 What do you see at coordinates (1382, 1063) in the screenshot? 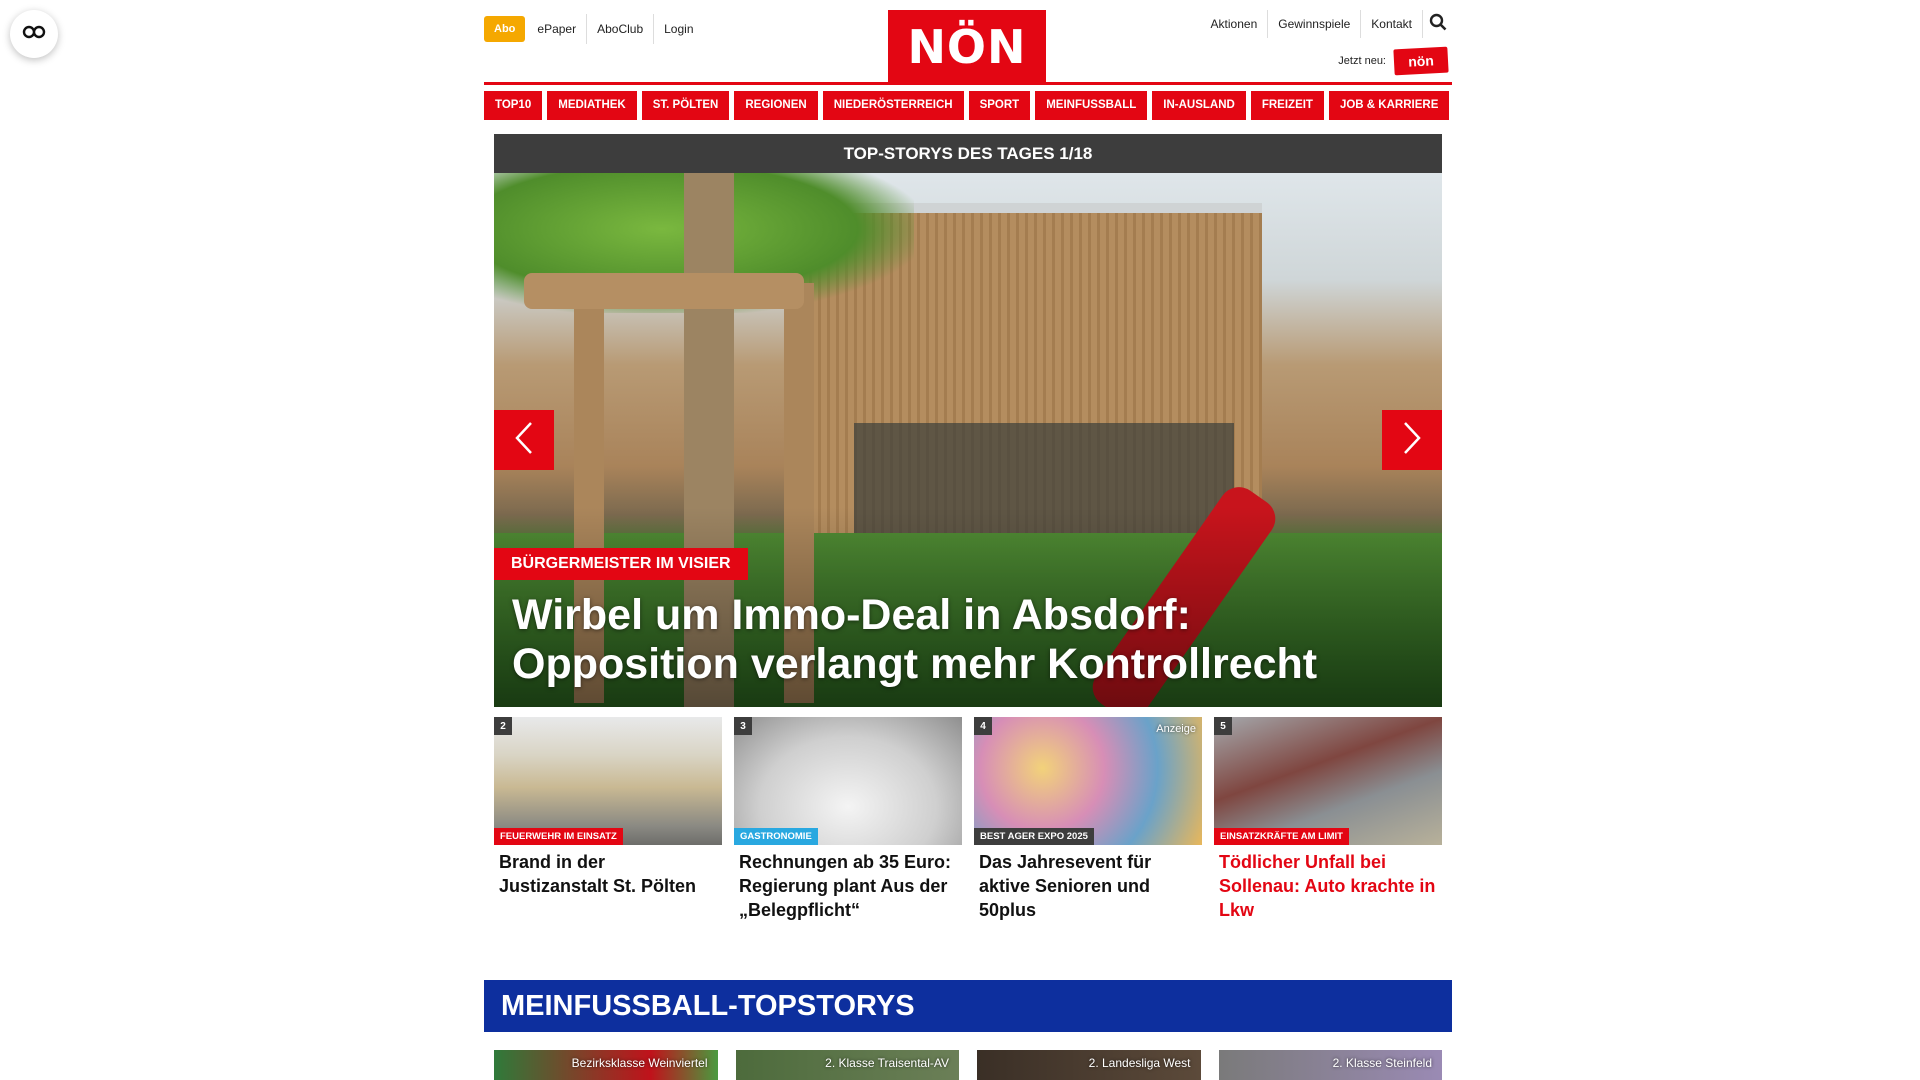
I see `fussball-league-label: 2. Klasse Steinfeld` at bounding box center [1382, 1063].